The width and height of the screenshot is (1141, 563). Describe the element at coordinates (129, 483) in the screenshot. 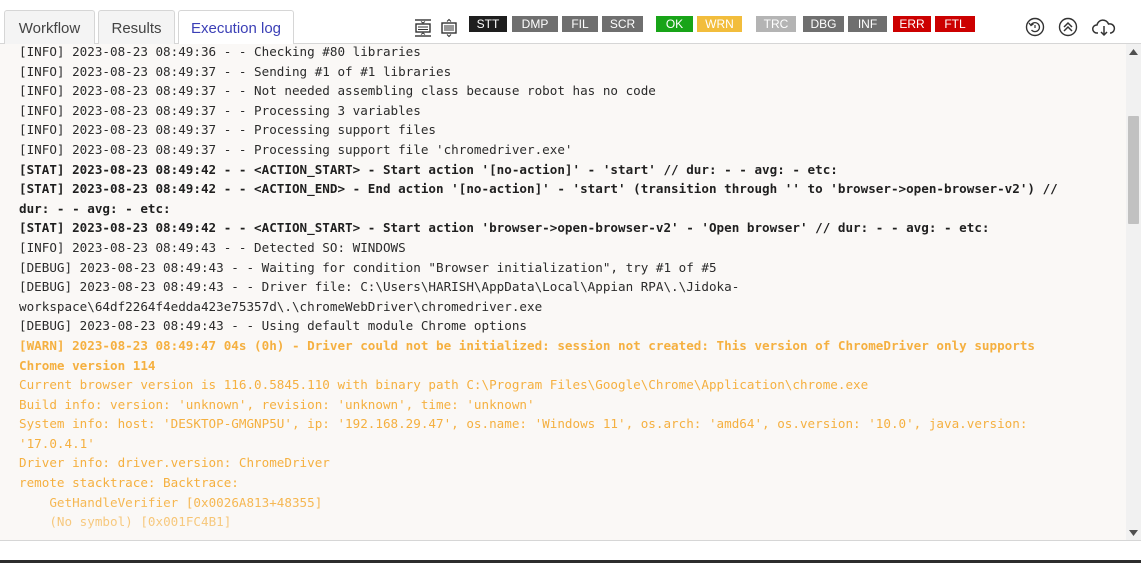

I see `log-line: remote stacktrace: Backtrace:` at that location.